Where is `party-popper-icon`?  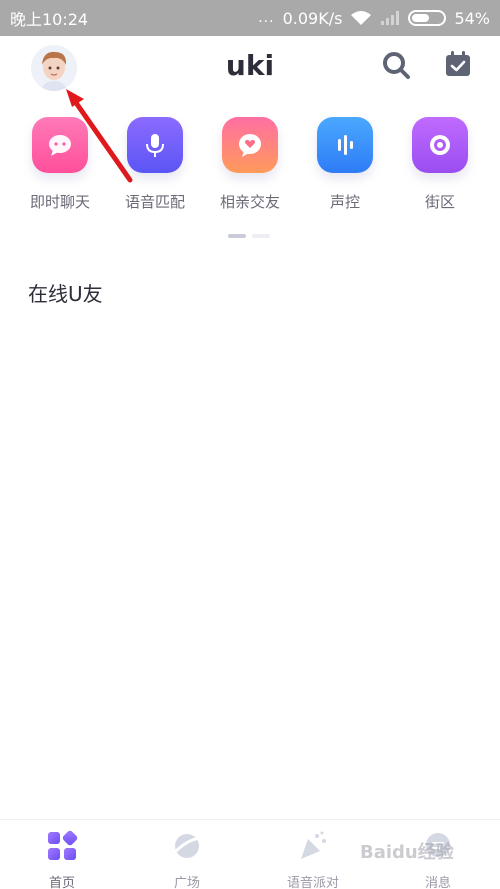
party-popper-icon is located at coordinates (313, 845).